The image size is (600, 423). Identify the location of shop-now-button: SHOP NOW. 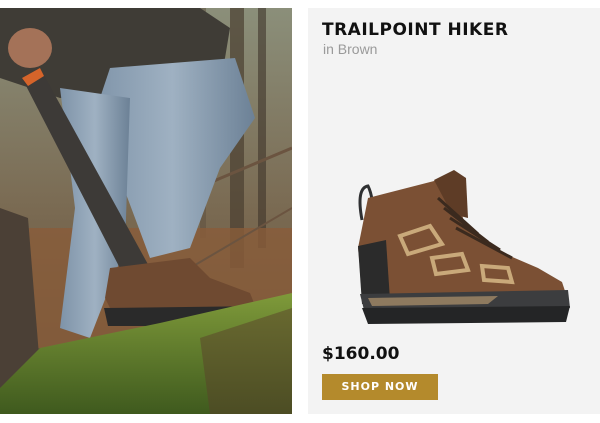
(380, 387).